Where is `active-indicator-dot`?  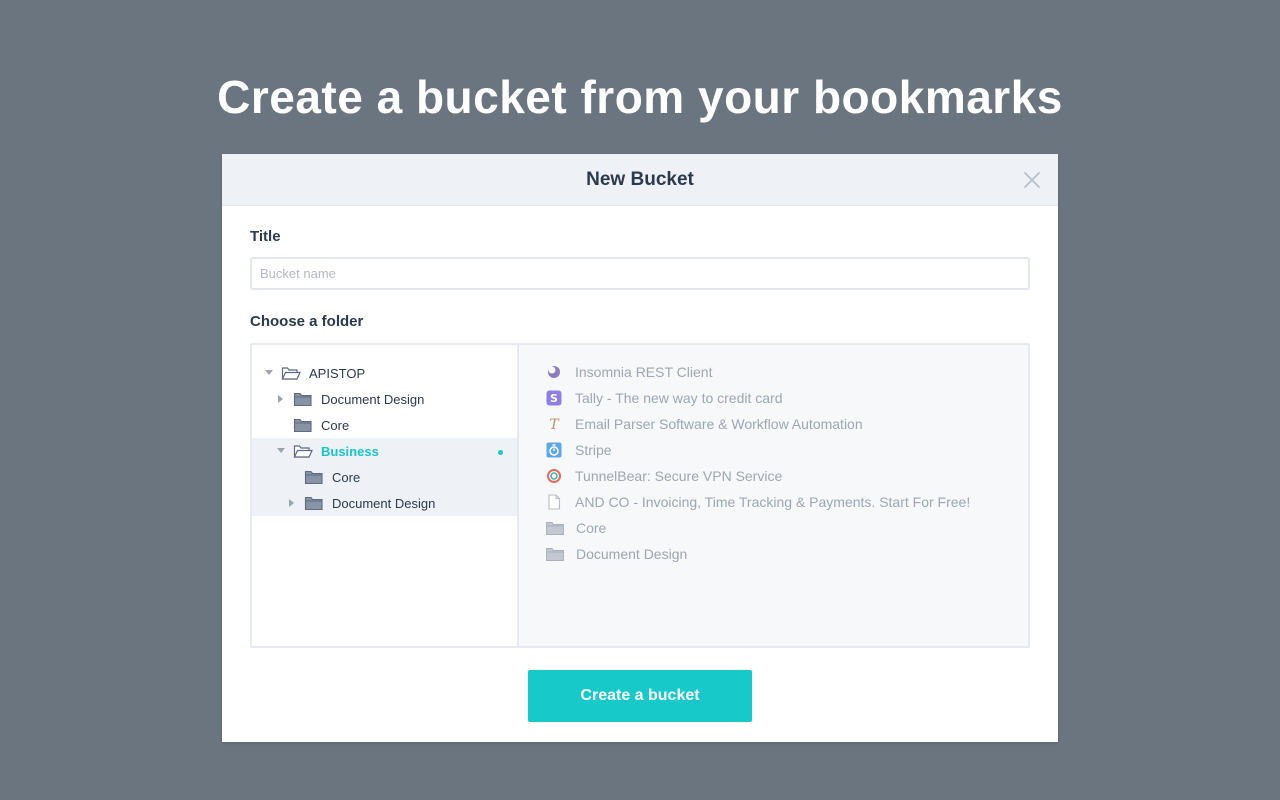 active-indicator-dot is located at coordinates (500, 452).